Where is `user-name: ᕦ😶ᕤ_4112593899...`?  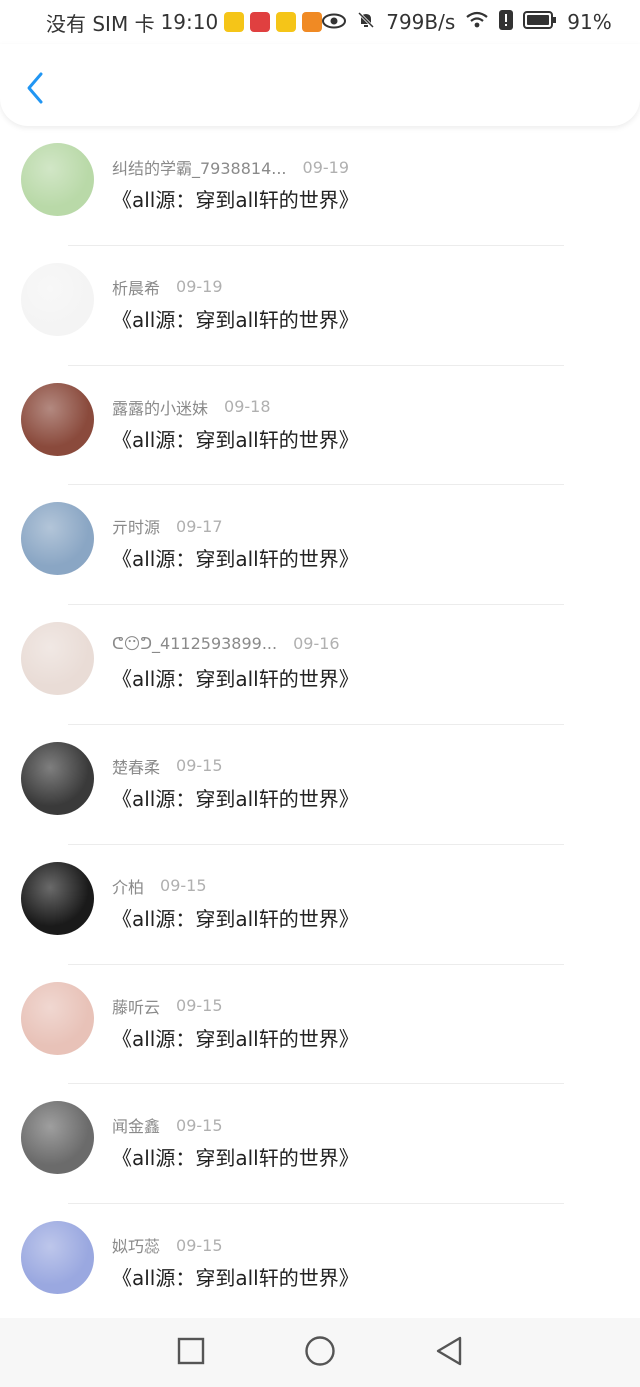 user-name: ᕦ😶ᕤ_4112593899... is located at coordinates (194, 643).